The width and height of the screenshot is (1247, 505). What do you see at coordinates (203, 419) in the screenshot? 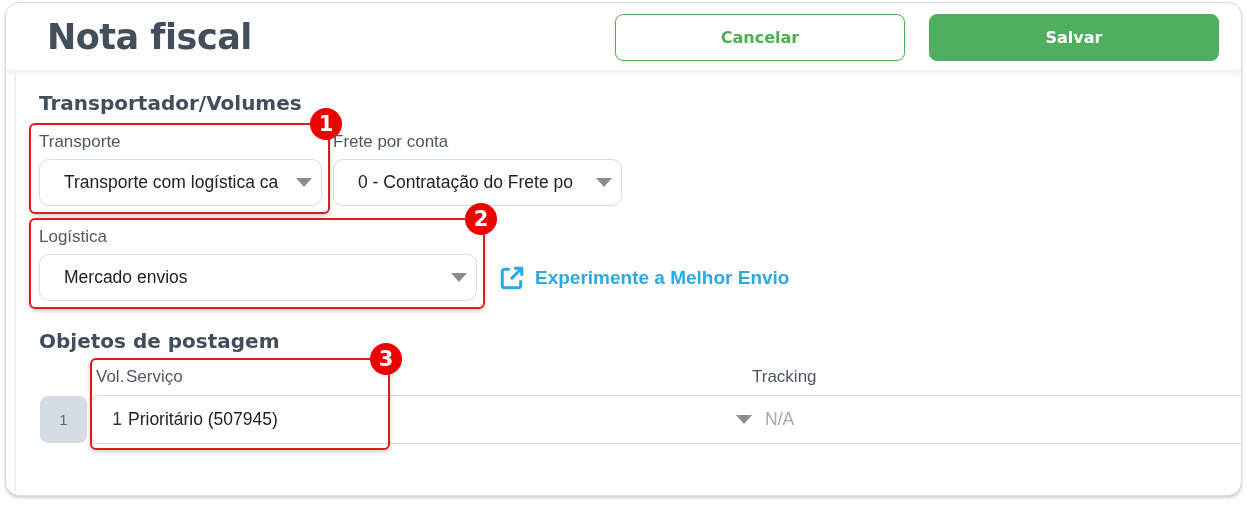
I see `service-value: Prioritário (507945)` at bounding box center [203, 419].